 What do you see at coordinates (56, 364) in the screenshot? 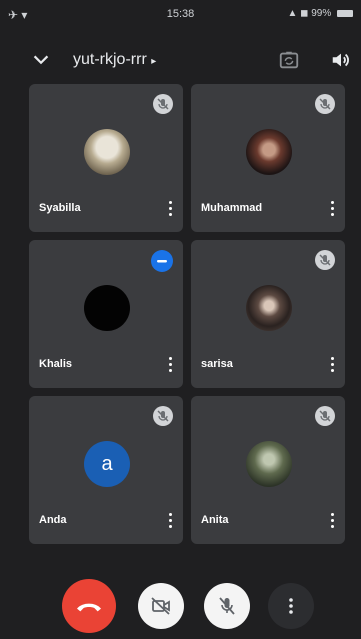
I see `participant-name: Khalis` at bounding box center [56, 364].